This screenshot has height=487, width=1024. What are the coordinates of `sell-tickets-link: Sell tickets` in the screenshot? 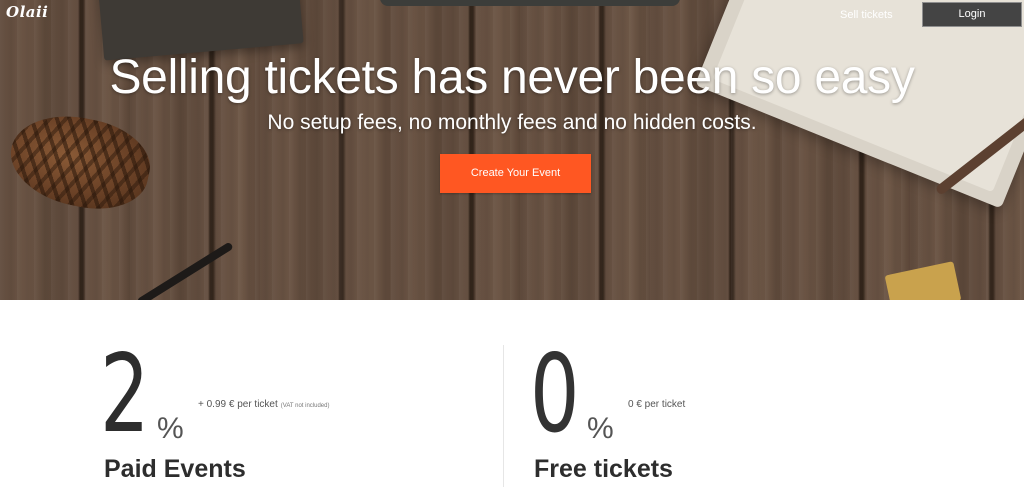 It's located at (866, 15).